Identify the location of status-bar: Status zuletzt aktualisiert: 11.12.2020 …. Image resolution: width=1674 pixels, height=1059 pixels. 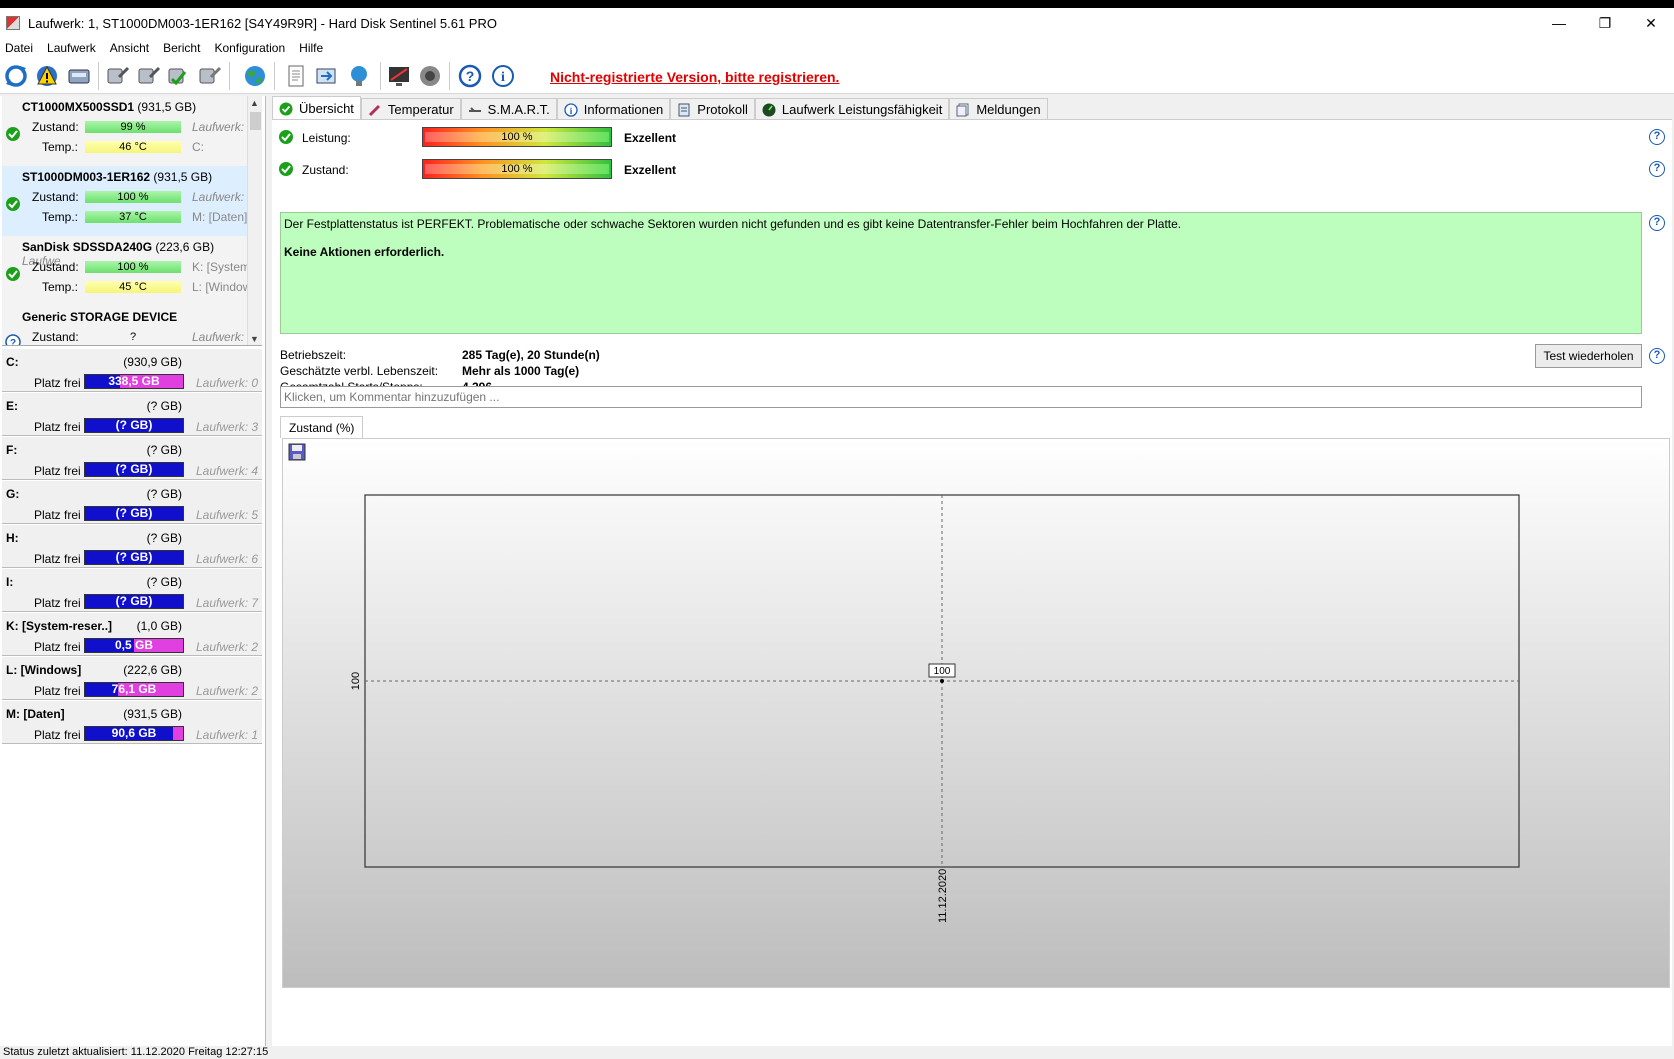
(837, 1052).